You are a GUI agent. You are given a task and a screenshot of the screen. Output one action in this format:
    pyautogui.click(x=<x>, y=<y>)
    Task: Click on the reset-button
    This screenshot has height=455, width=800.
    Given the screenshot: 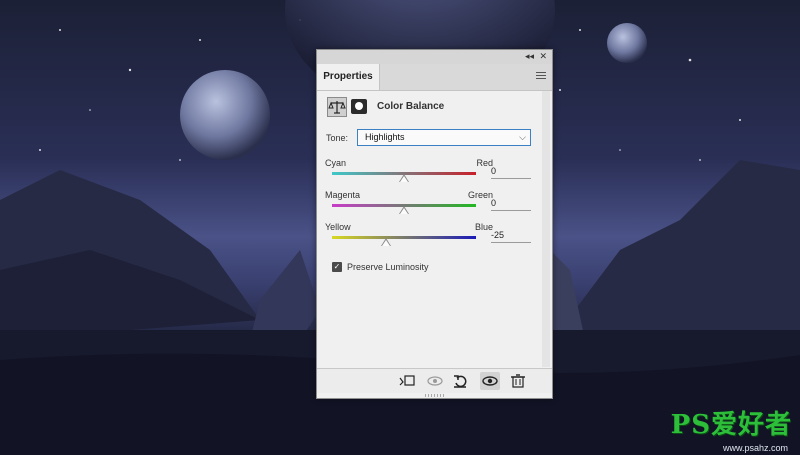 What is the action you would take?
    pyautogui.click(x=461, y=381)
    